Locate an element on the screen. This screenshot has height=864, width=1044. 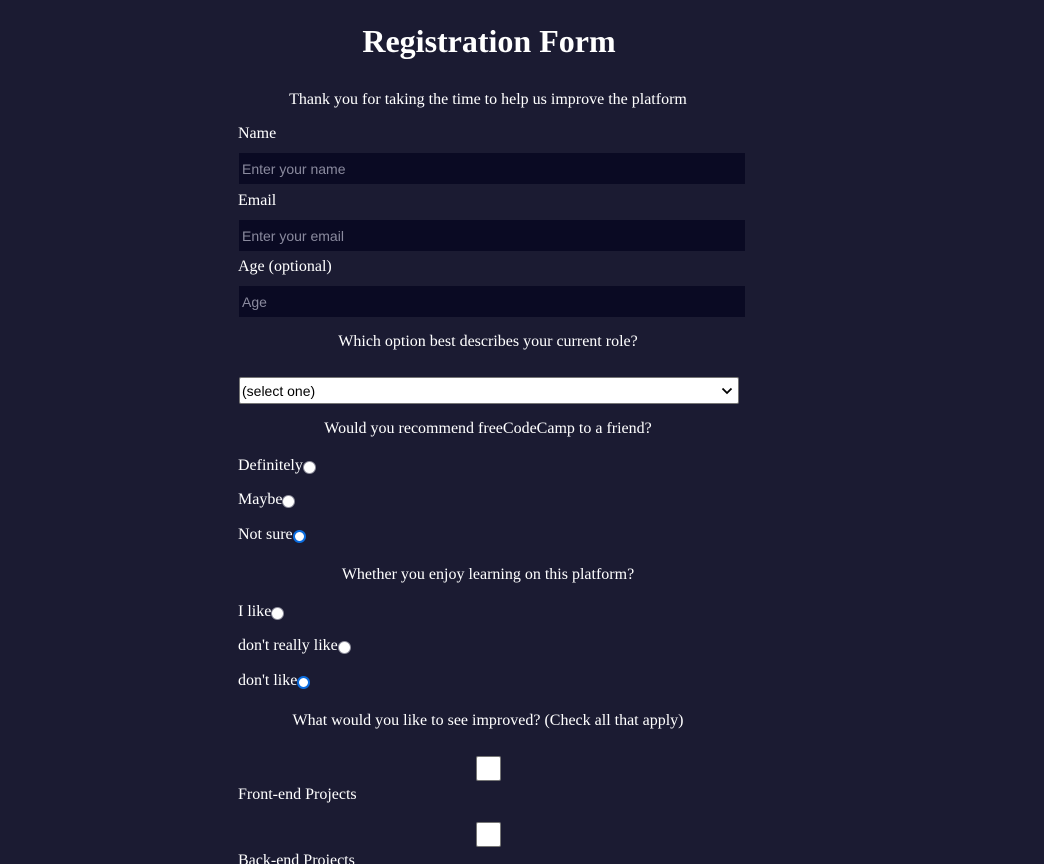
role-select: (select one) is located at coordinates (489, 390).